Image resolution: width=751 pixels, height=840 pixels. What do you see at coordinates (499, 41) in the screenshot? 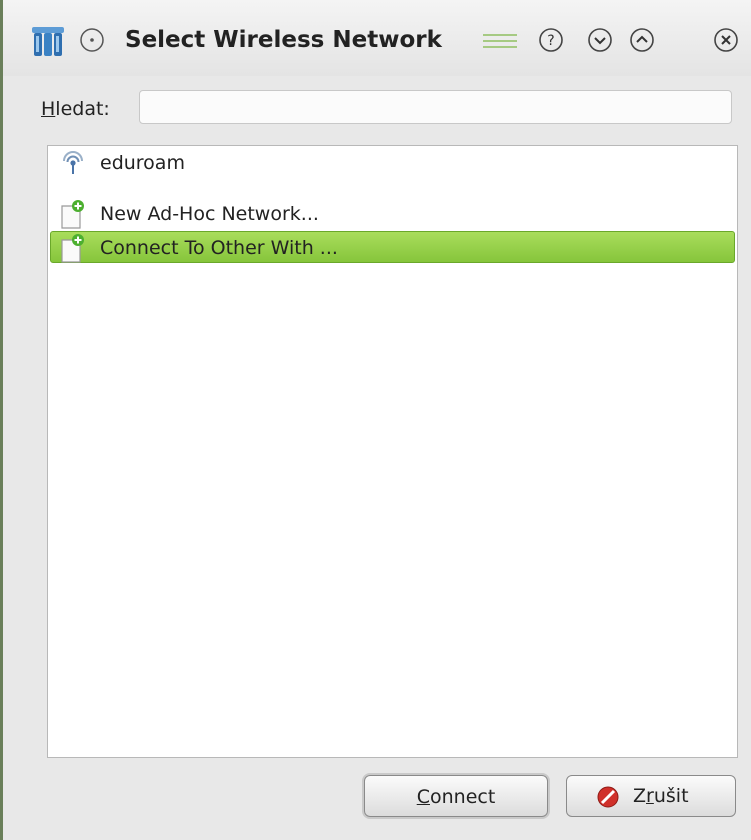
I see `drag-grip-icon` at bounding box center [499, 41].